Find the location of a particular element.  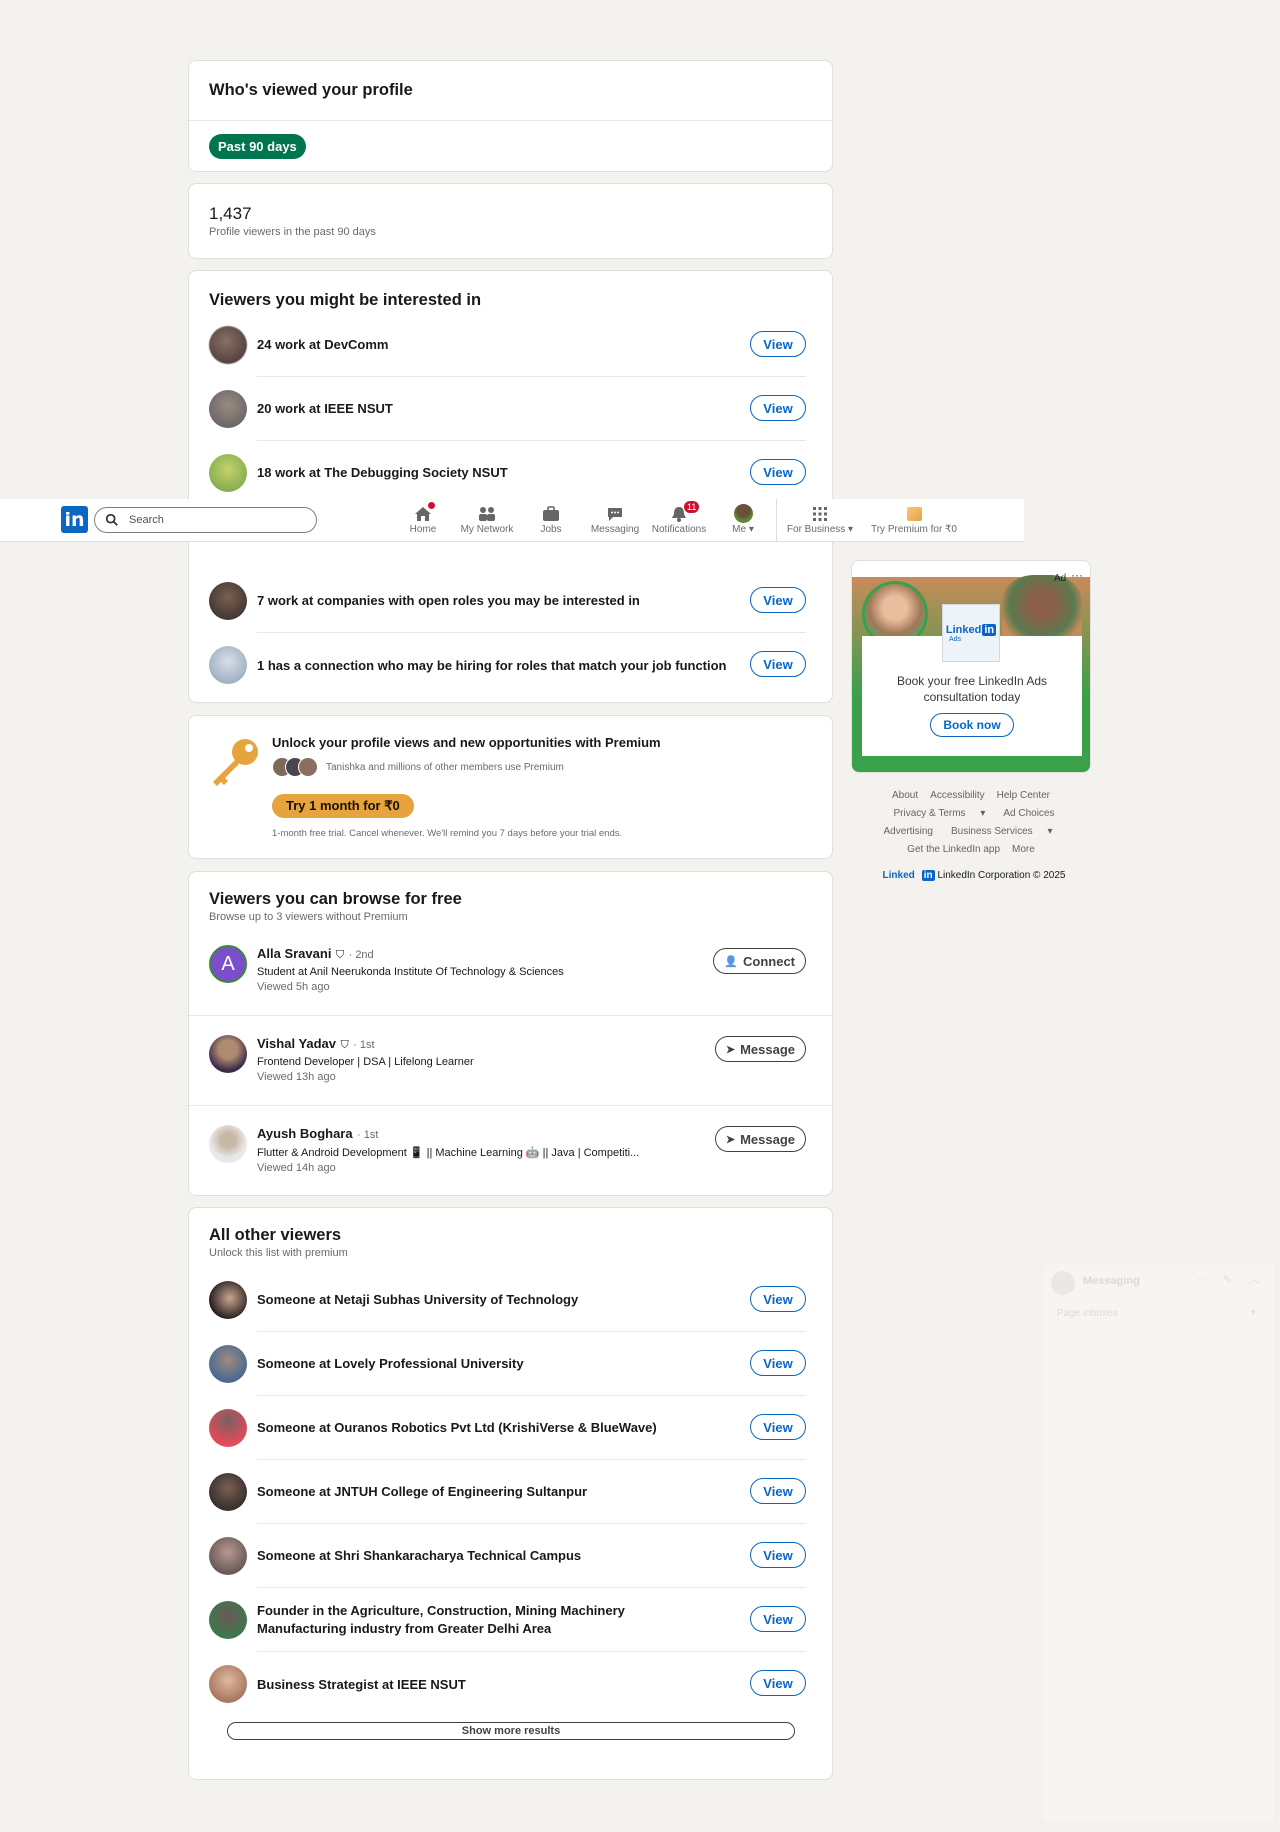

add-person-icon: 👤 is located at coordinates (731, 961).